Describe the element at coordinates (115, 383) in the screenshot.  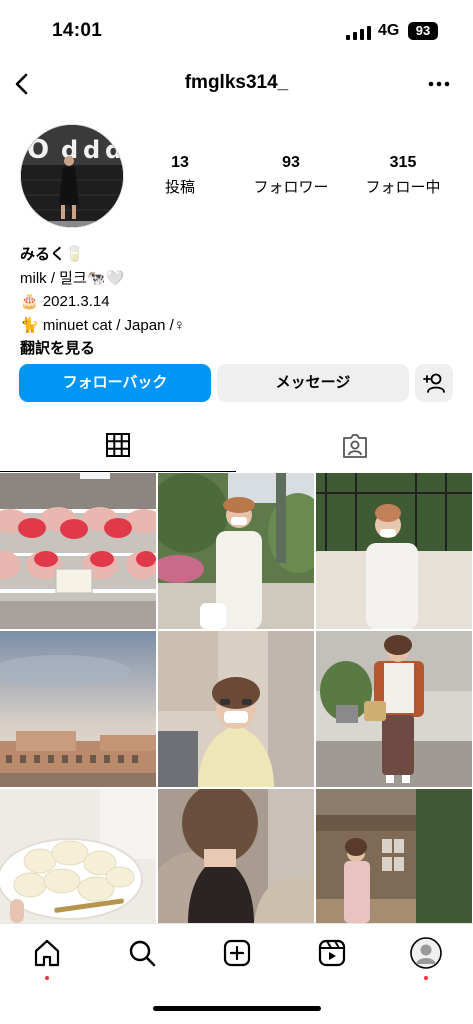
I see `follow-back-button: フォローバック` at that location.